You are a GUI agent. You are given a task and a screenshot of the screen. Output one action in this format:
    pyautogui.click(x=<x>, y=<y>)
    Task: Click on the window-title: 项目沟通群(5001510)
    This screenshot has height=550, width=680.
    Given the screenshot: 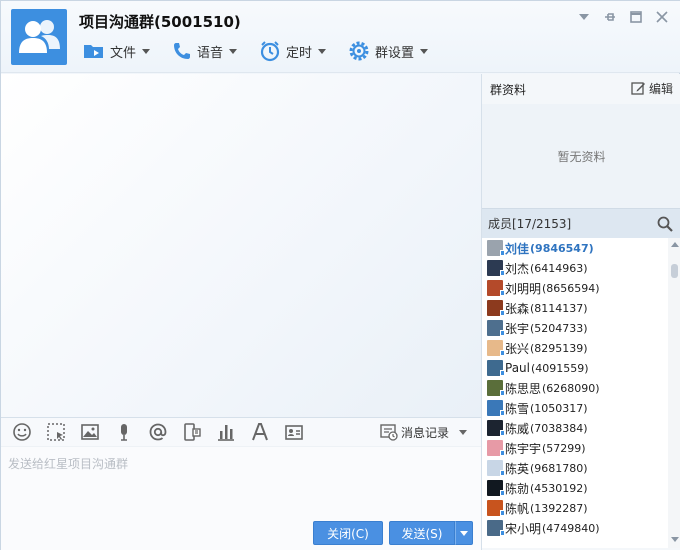 What is the action you would take?
    pyautogui.click(x=160, y=22)
    